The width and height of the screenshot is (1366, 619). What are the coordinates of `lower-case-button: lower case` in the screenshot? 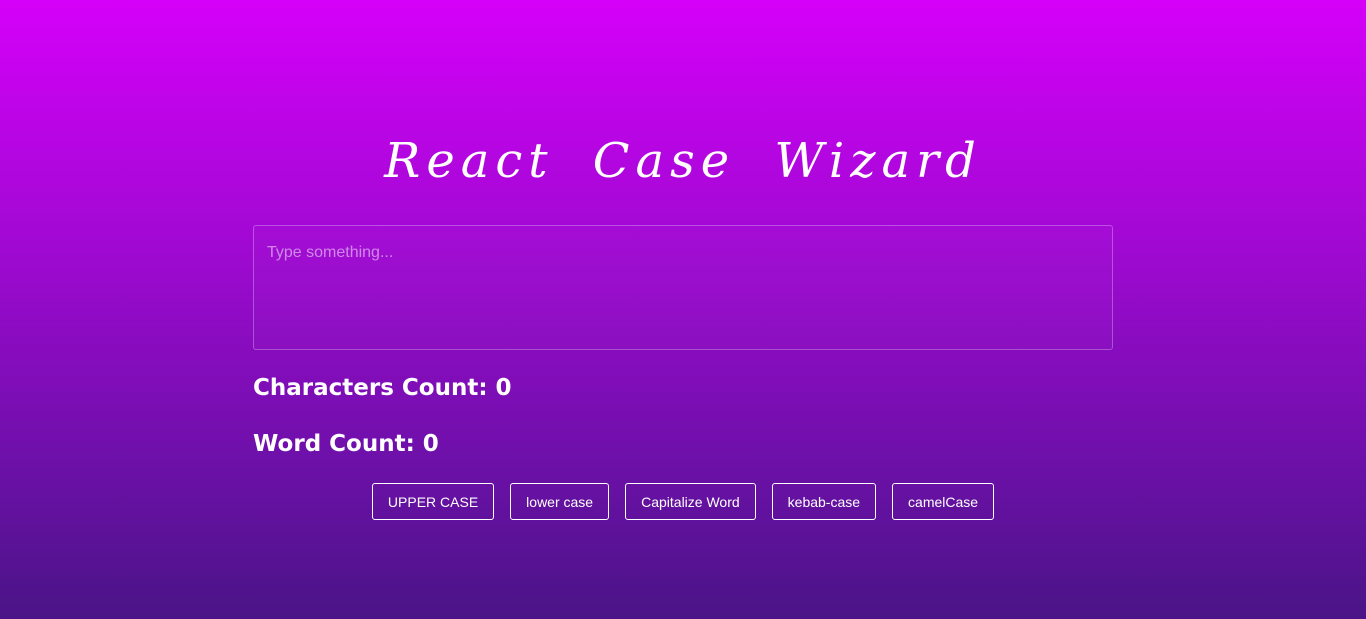 It's located at (560, 501).